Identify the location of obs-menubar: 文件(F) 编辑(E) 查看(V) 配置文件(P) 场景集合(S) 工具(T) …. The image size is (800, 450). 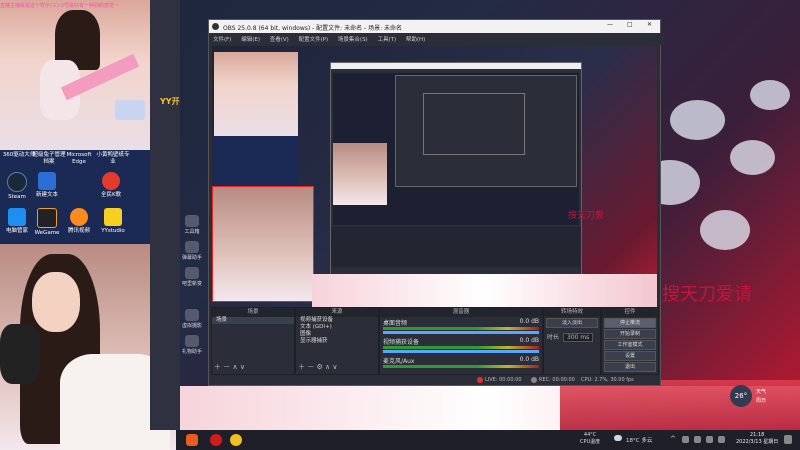
(436, 39).